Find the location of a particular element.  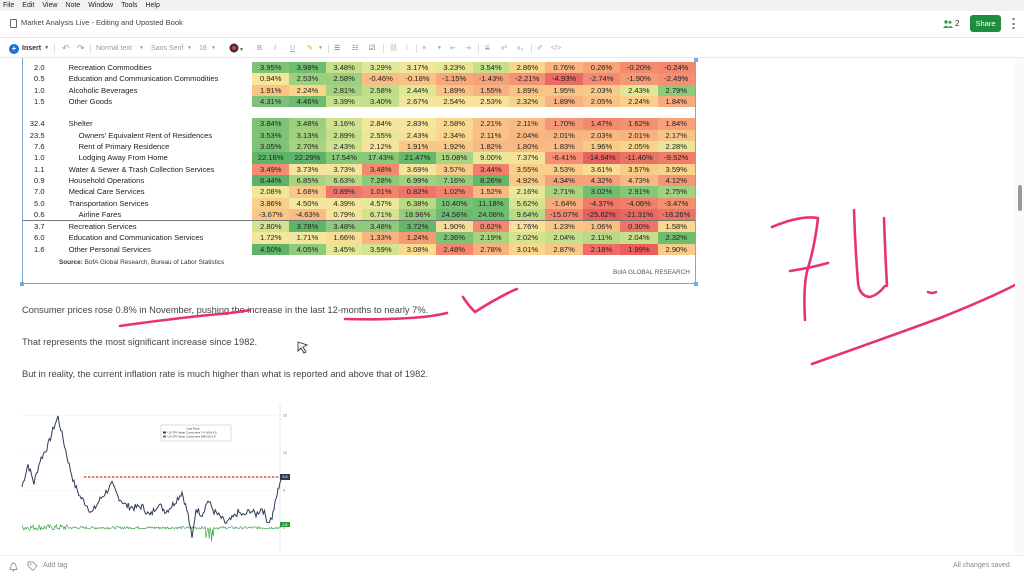

tag-icon is located at coordinates (32, 566).